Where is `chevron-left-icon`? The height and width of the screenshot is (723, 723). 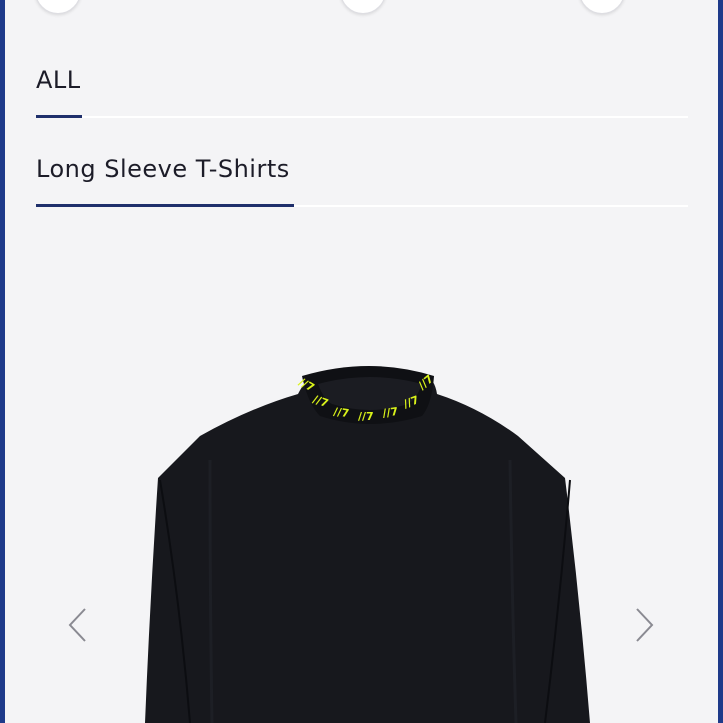
chevron-left-icon is located at coordinates (77, 625).